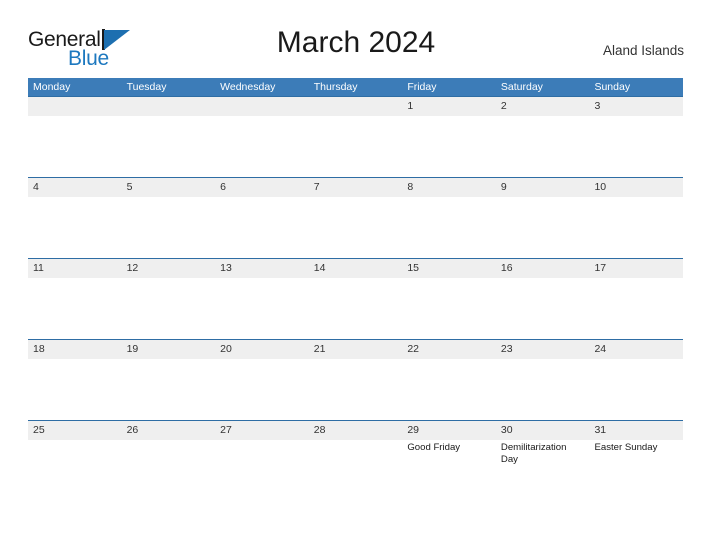 The image size is (712, 550). I want to click on day-number: 28, so click(356, 430).